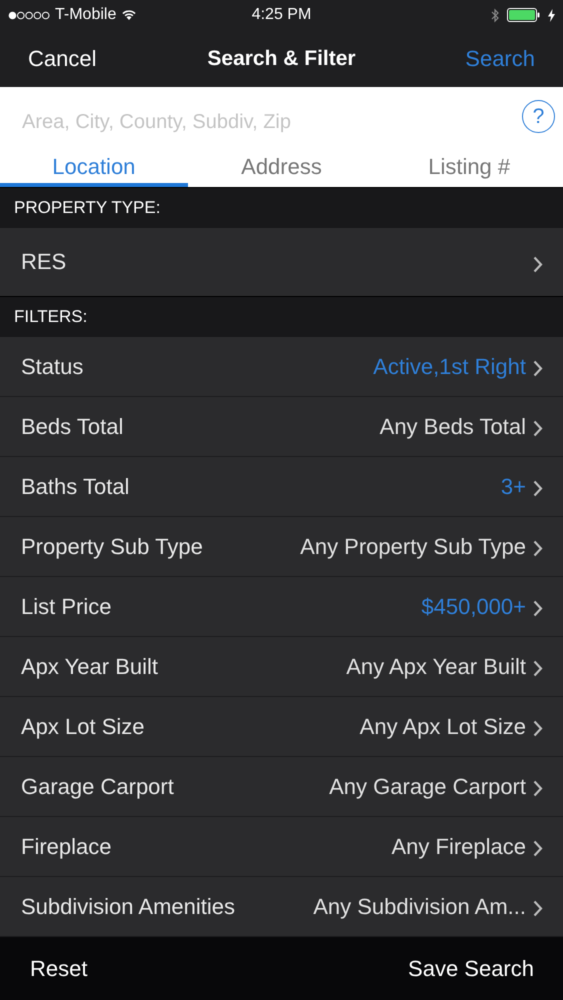 The height and width of the screenshot is (1000, 563). What do you see at coordinates (513, 487) in the screenshot?
I see `filter-value: 3+` at bounding box center [513, 487].